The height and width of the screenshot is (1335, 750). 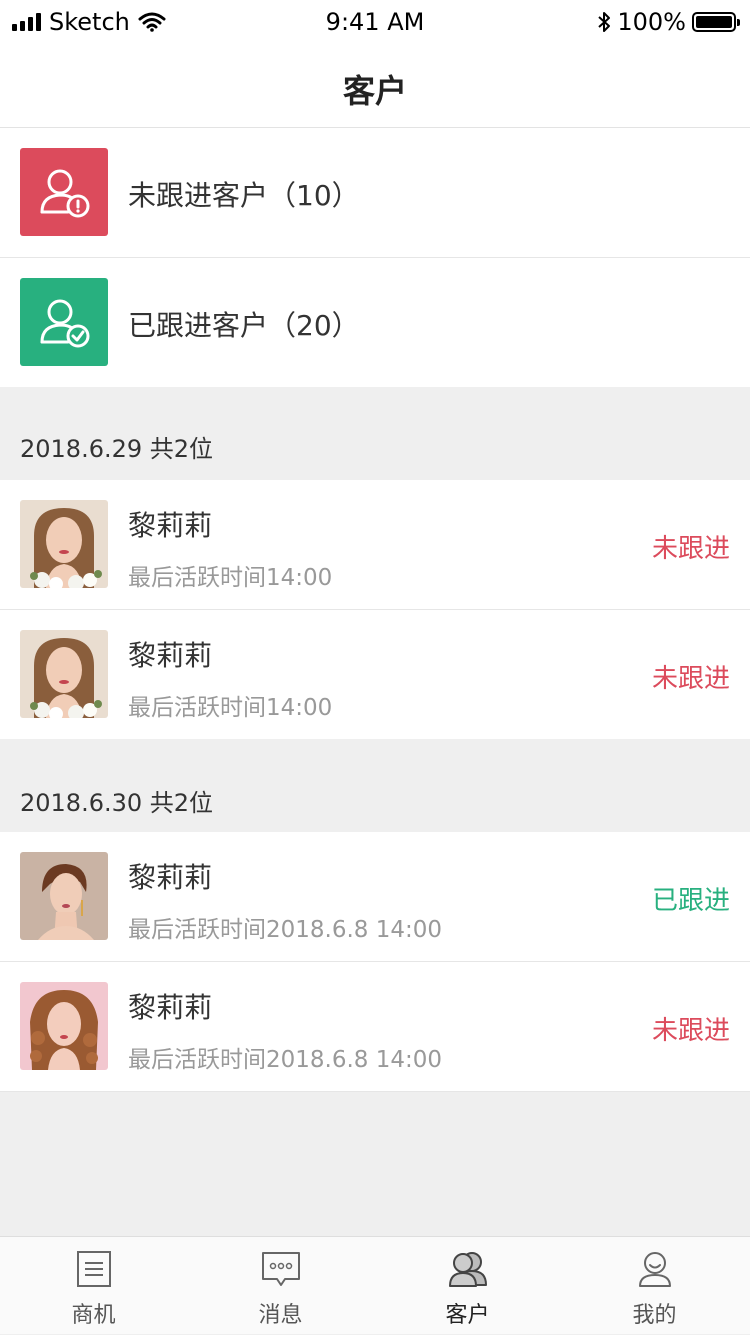 I want to click on document-icon, so click(x=94, y=1269).